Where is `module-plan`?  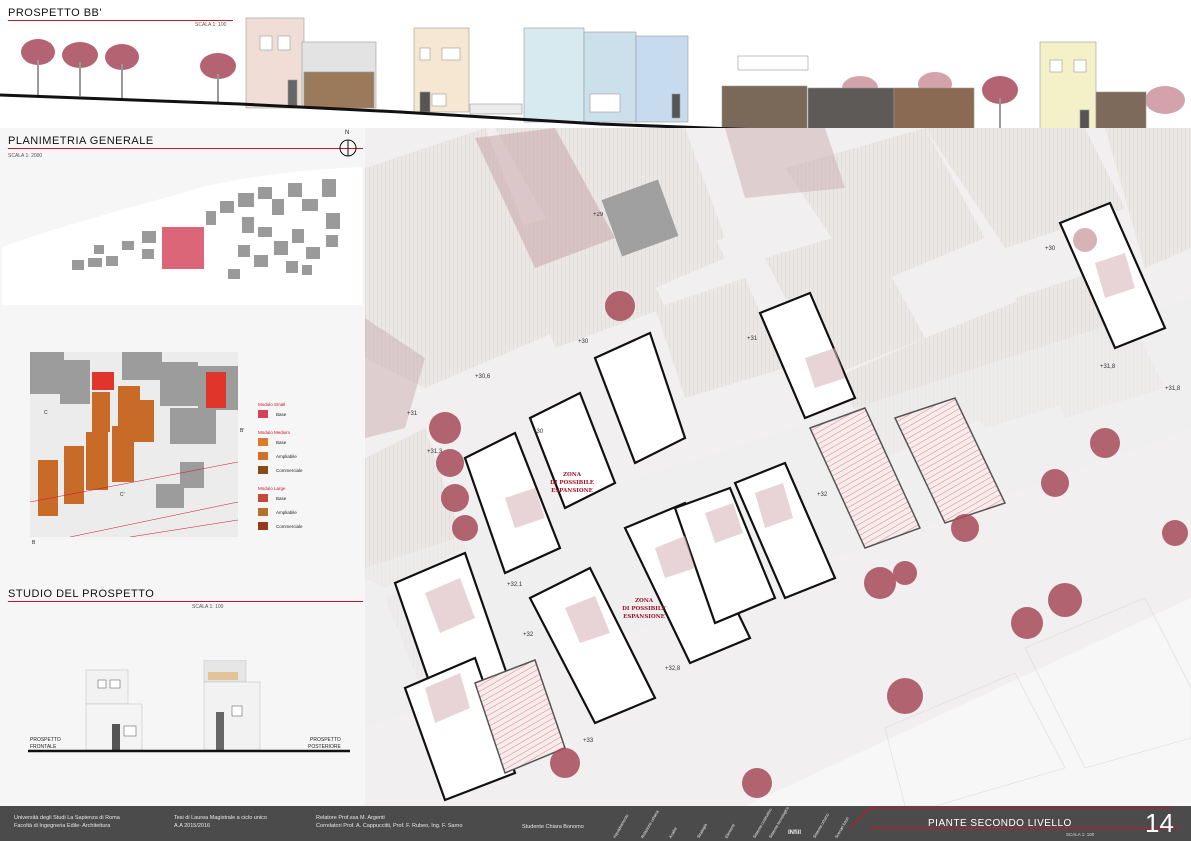 module-plan is located at coordinates (134, 444).